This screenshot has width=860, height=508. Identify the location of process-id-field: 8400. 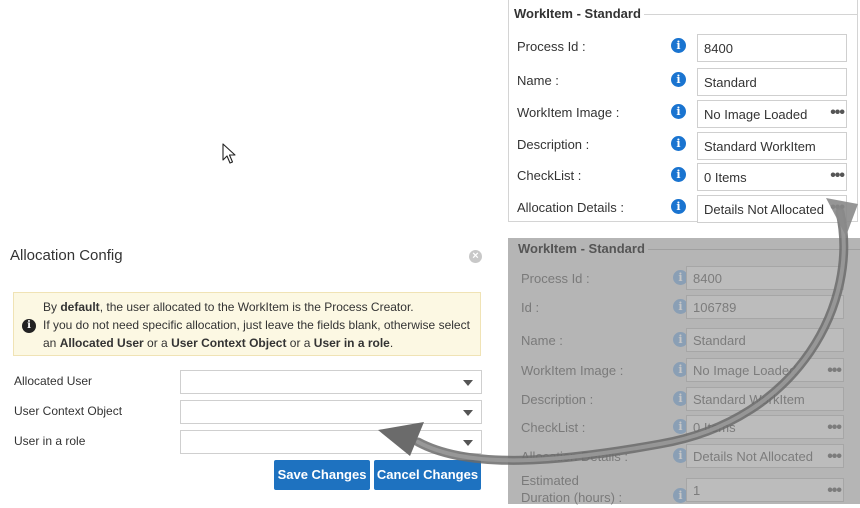
(772, 48).